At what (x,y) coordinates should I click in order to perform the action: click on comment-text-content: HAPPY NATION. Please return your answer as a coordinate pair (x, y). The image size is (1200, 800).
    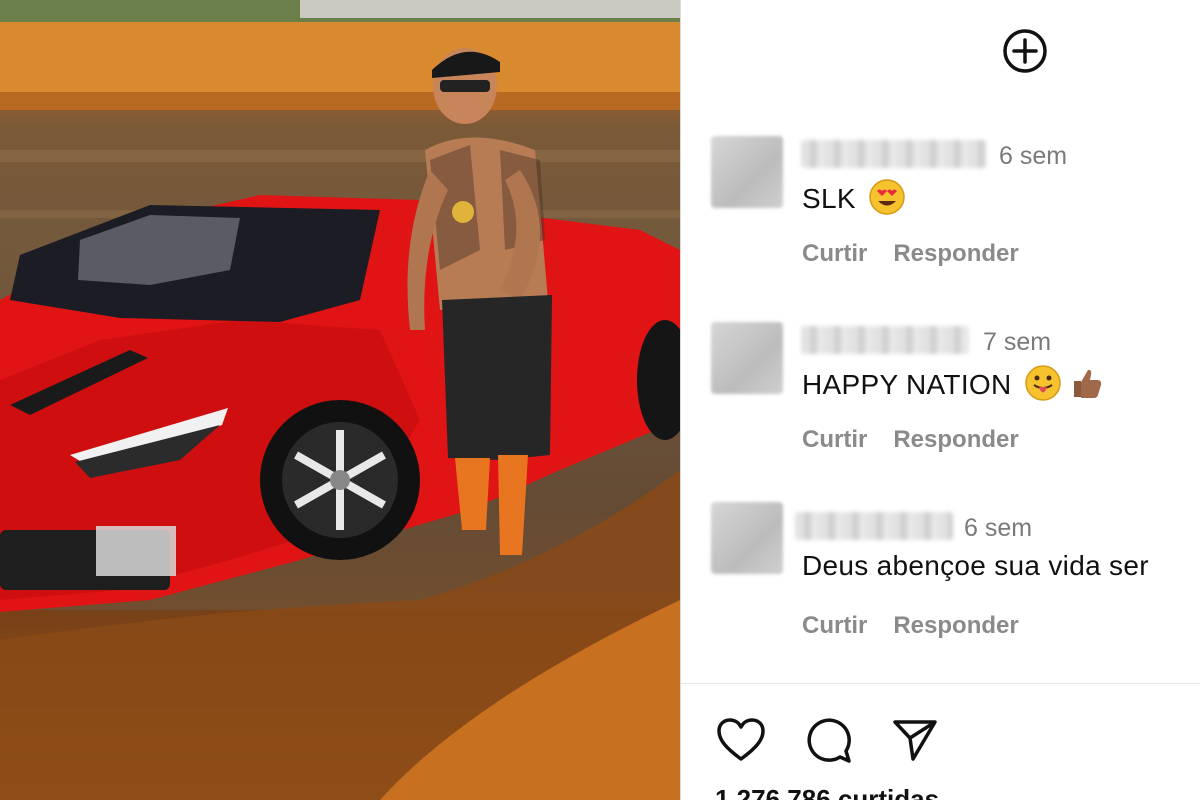
    Looking at the image, I should click on (907, 384).